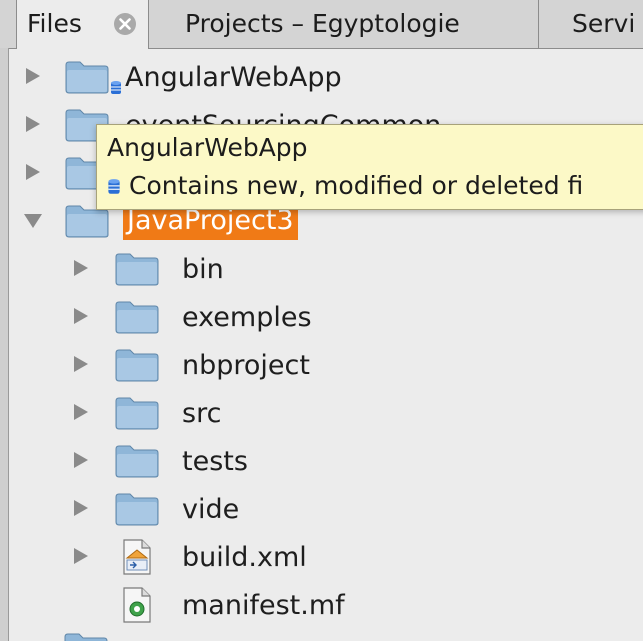  What do you see at coordinates (211, 509) in the screenshot?
I see `tree-item-label: vide` at bounding box center [211, 509].